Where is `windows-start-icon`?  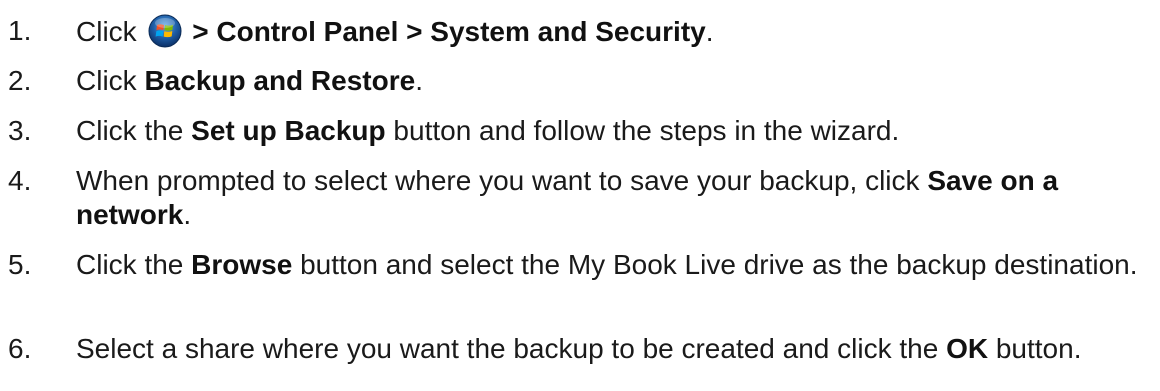
windows-start-icon is located at coordinates (165, 31).